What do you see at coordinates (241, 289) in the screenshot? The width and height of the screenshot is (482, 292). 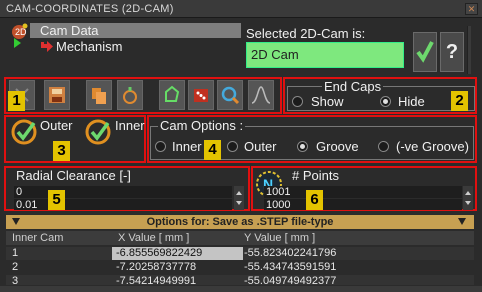 I see `bottom-border` at bounding box center [241, 289].